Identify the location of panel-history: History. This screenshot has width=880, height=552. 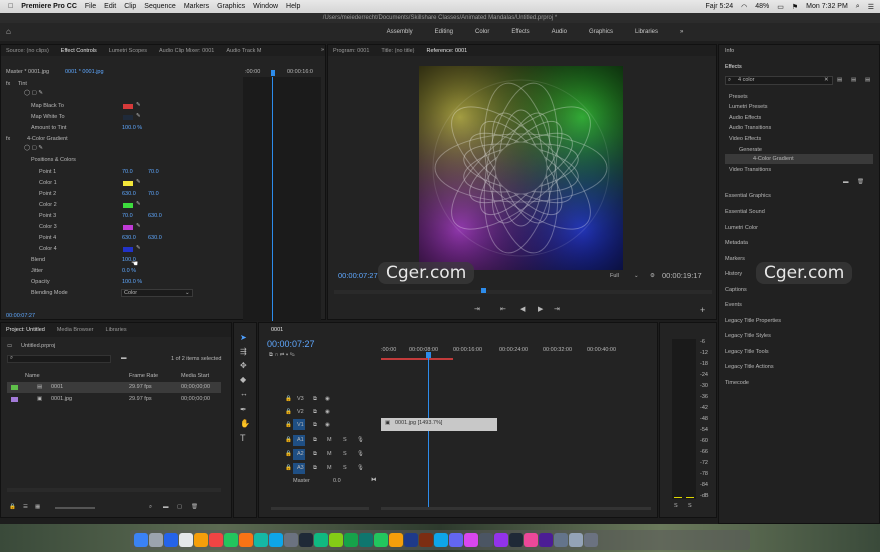
(733, 274).